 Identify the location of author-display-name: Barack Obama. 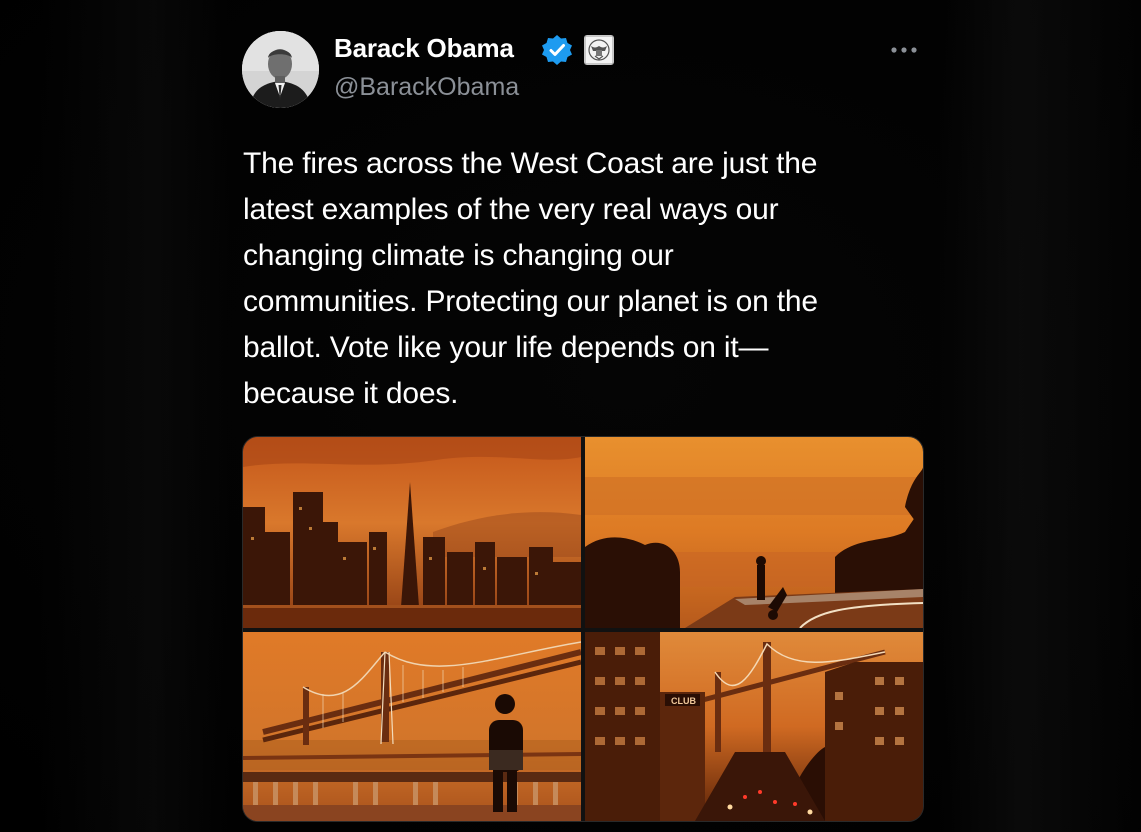
(424, 48).